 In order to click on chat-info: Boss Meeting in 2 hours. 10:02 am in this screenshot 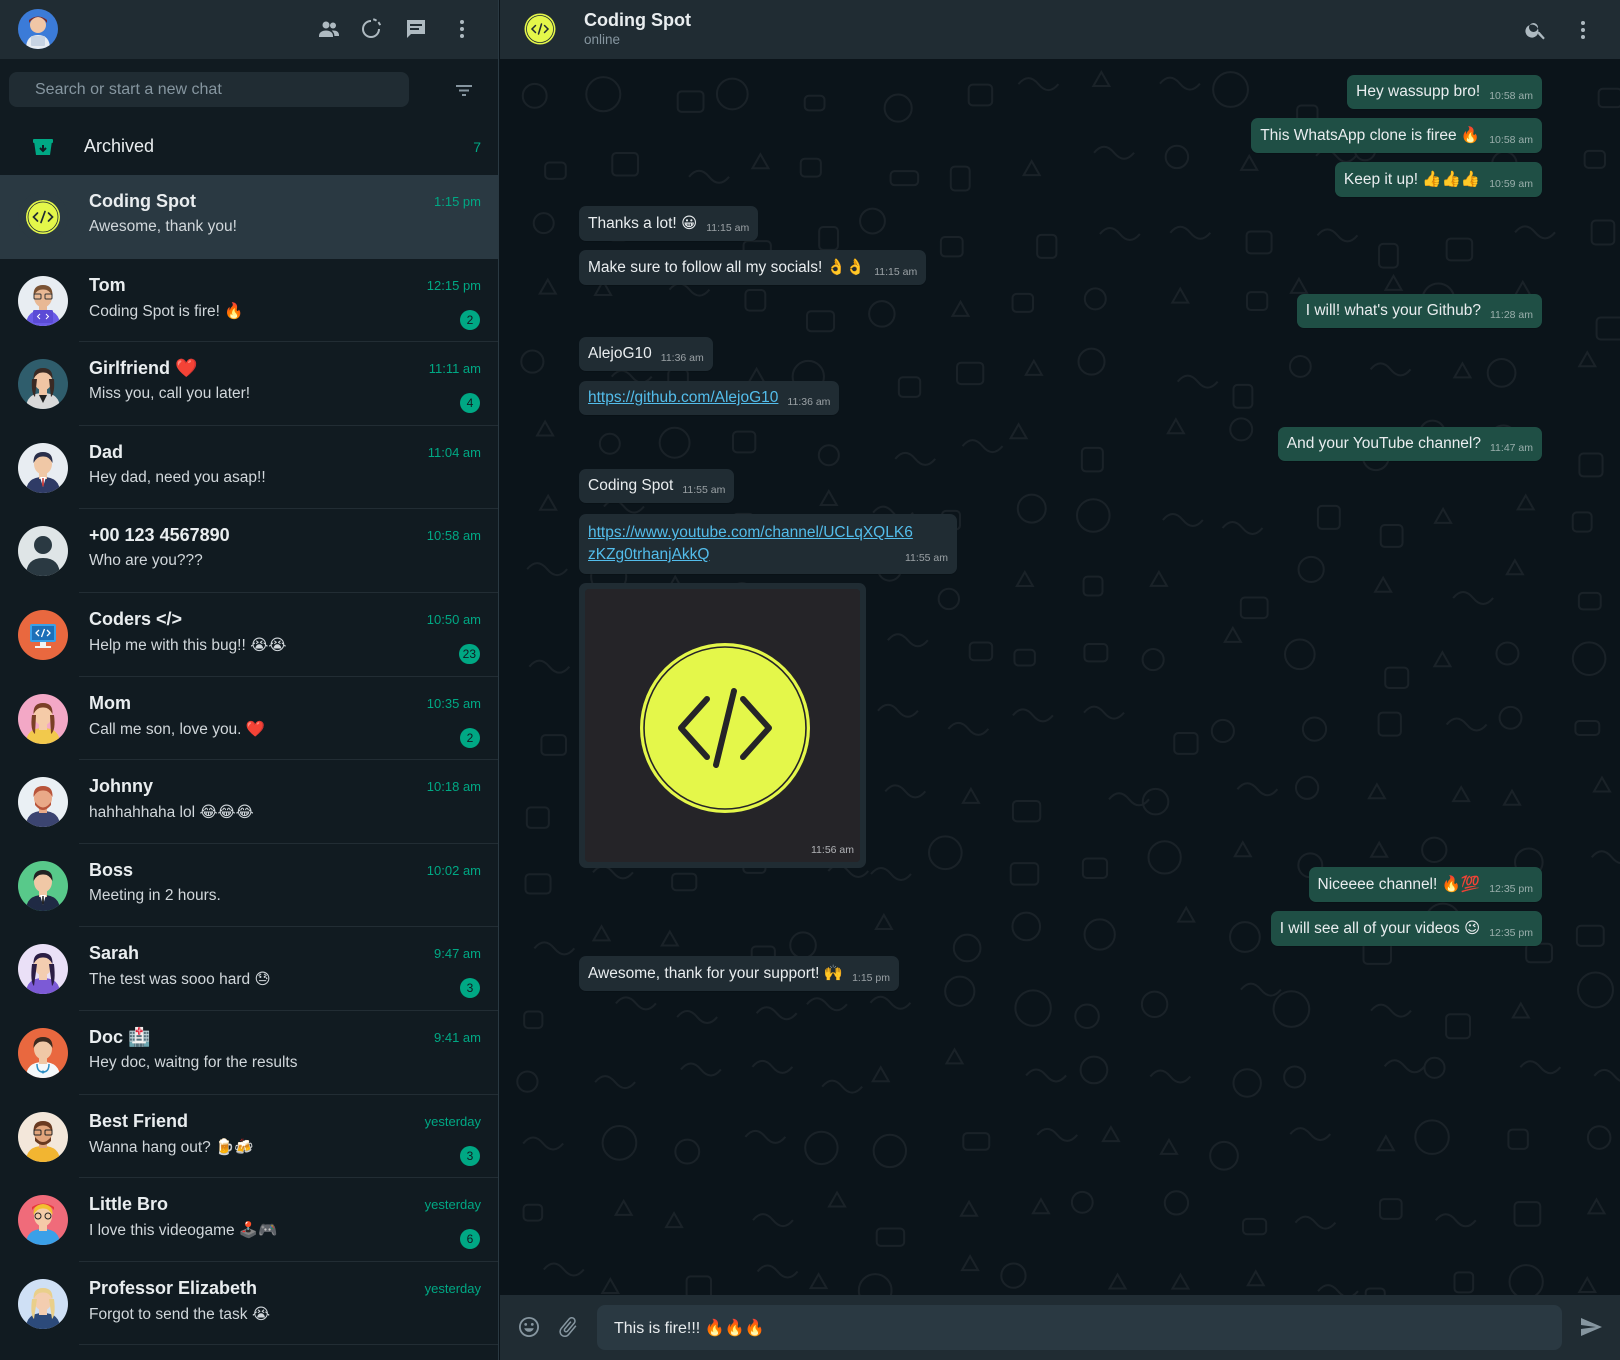, I will do `click(288, 886)`.